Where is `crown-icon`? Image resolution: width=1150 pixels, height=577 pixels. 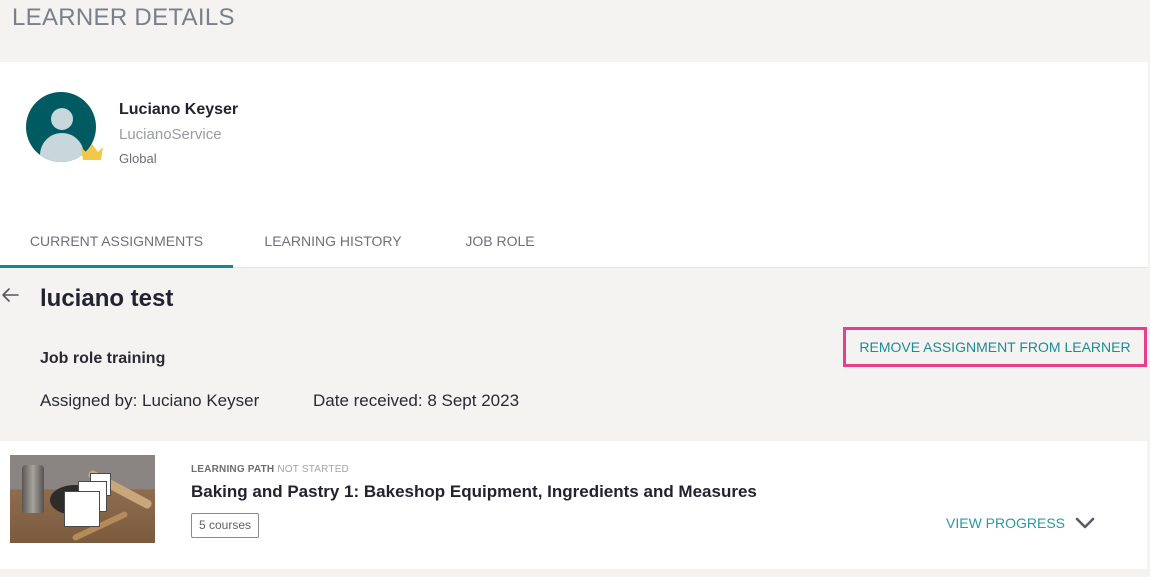
crown-icon is located at coordinates (92, 152).